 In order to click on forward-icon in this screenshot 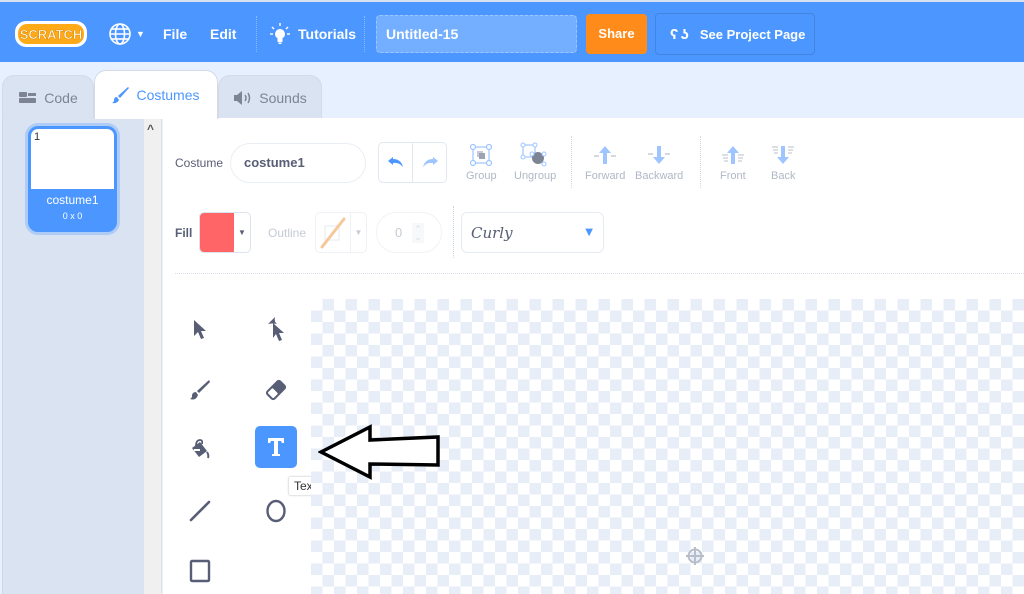, I will do `click(605, 155)`.